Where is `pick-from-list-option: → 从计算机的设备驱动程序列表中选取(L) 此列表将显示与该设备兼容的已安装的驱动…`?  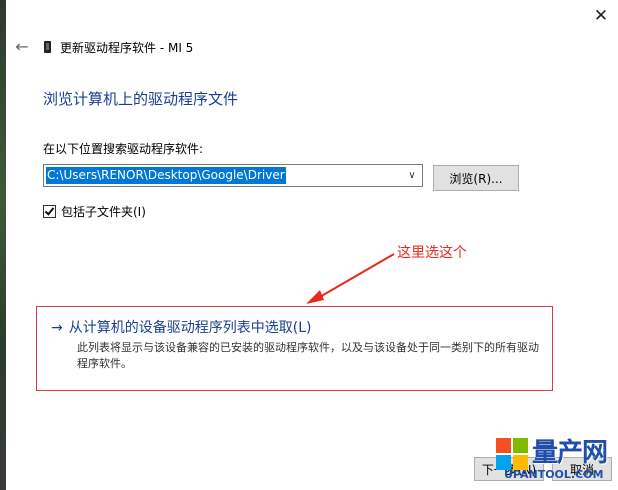 pick-from-list-option: → 从计算机的设备驱动程序列表中选取(L) 此列表将显示与该设备兼容的已安装的驱动… is located at coordinates (294, 348).